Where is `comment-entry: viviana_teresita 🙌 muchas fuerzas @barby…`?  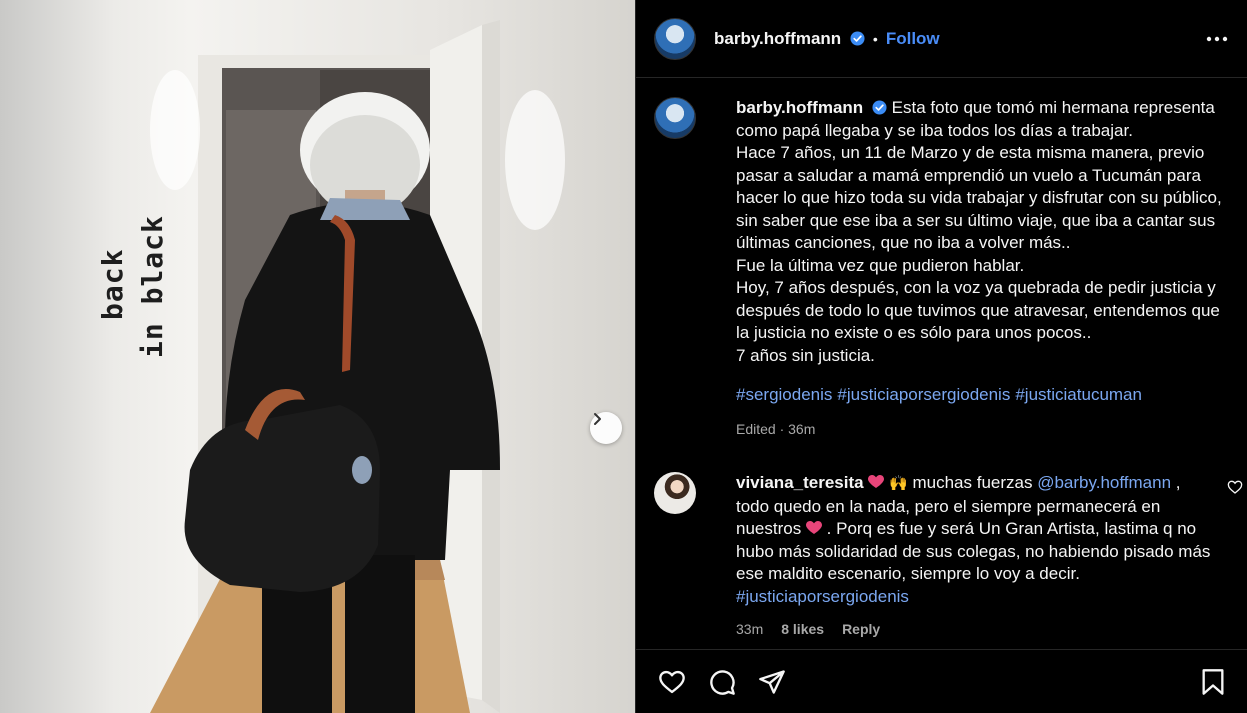 comment-entry: viviana_teresita 🙌 muchas fuerzas @barby… is located at coordinates (941, 556).